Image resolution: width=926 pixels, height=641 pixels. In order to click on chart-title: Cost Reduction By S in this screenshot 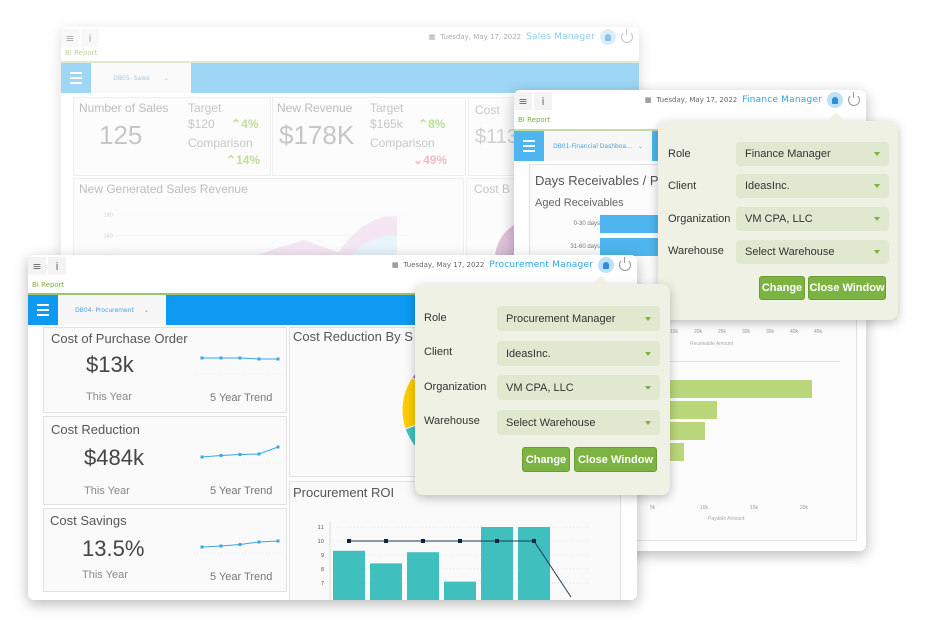, I will do `click(353, 336)`.